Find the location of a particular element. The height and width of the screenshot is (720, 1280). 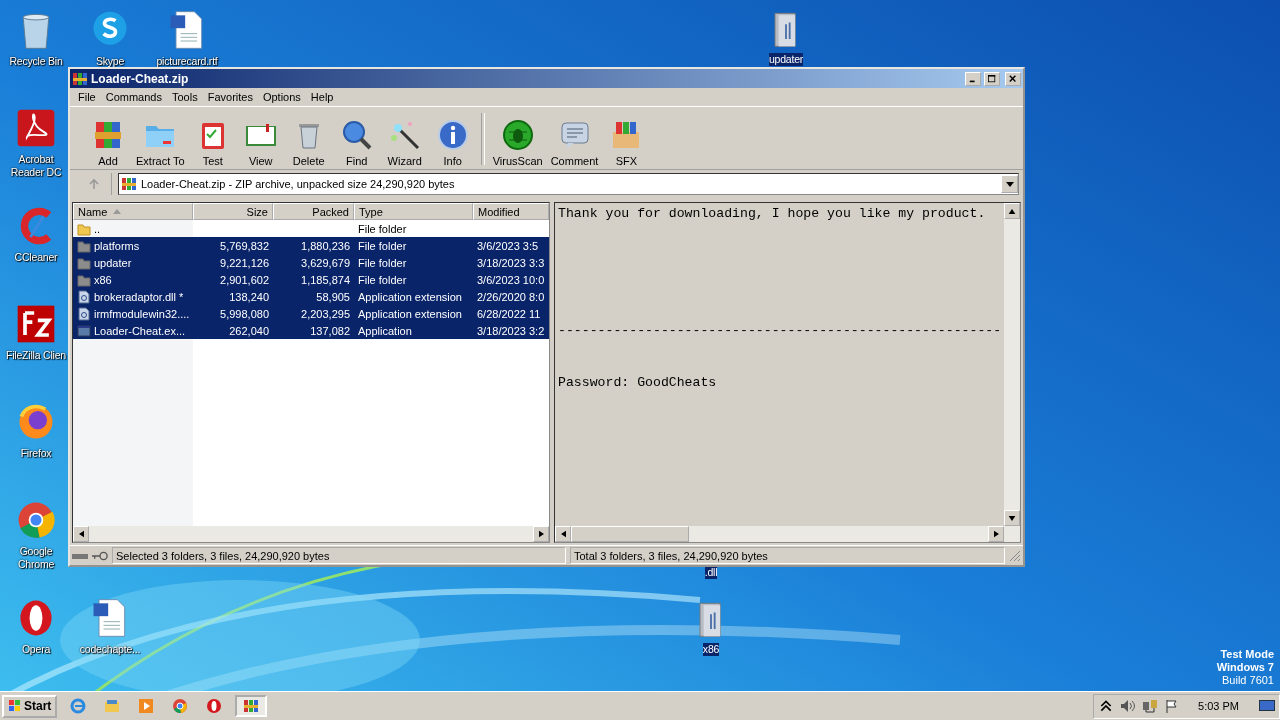

toolbar-button: Find is located at coordinates (356, 142).